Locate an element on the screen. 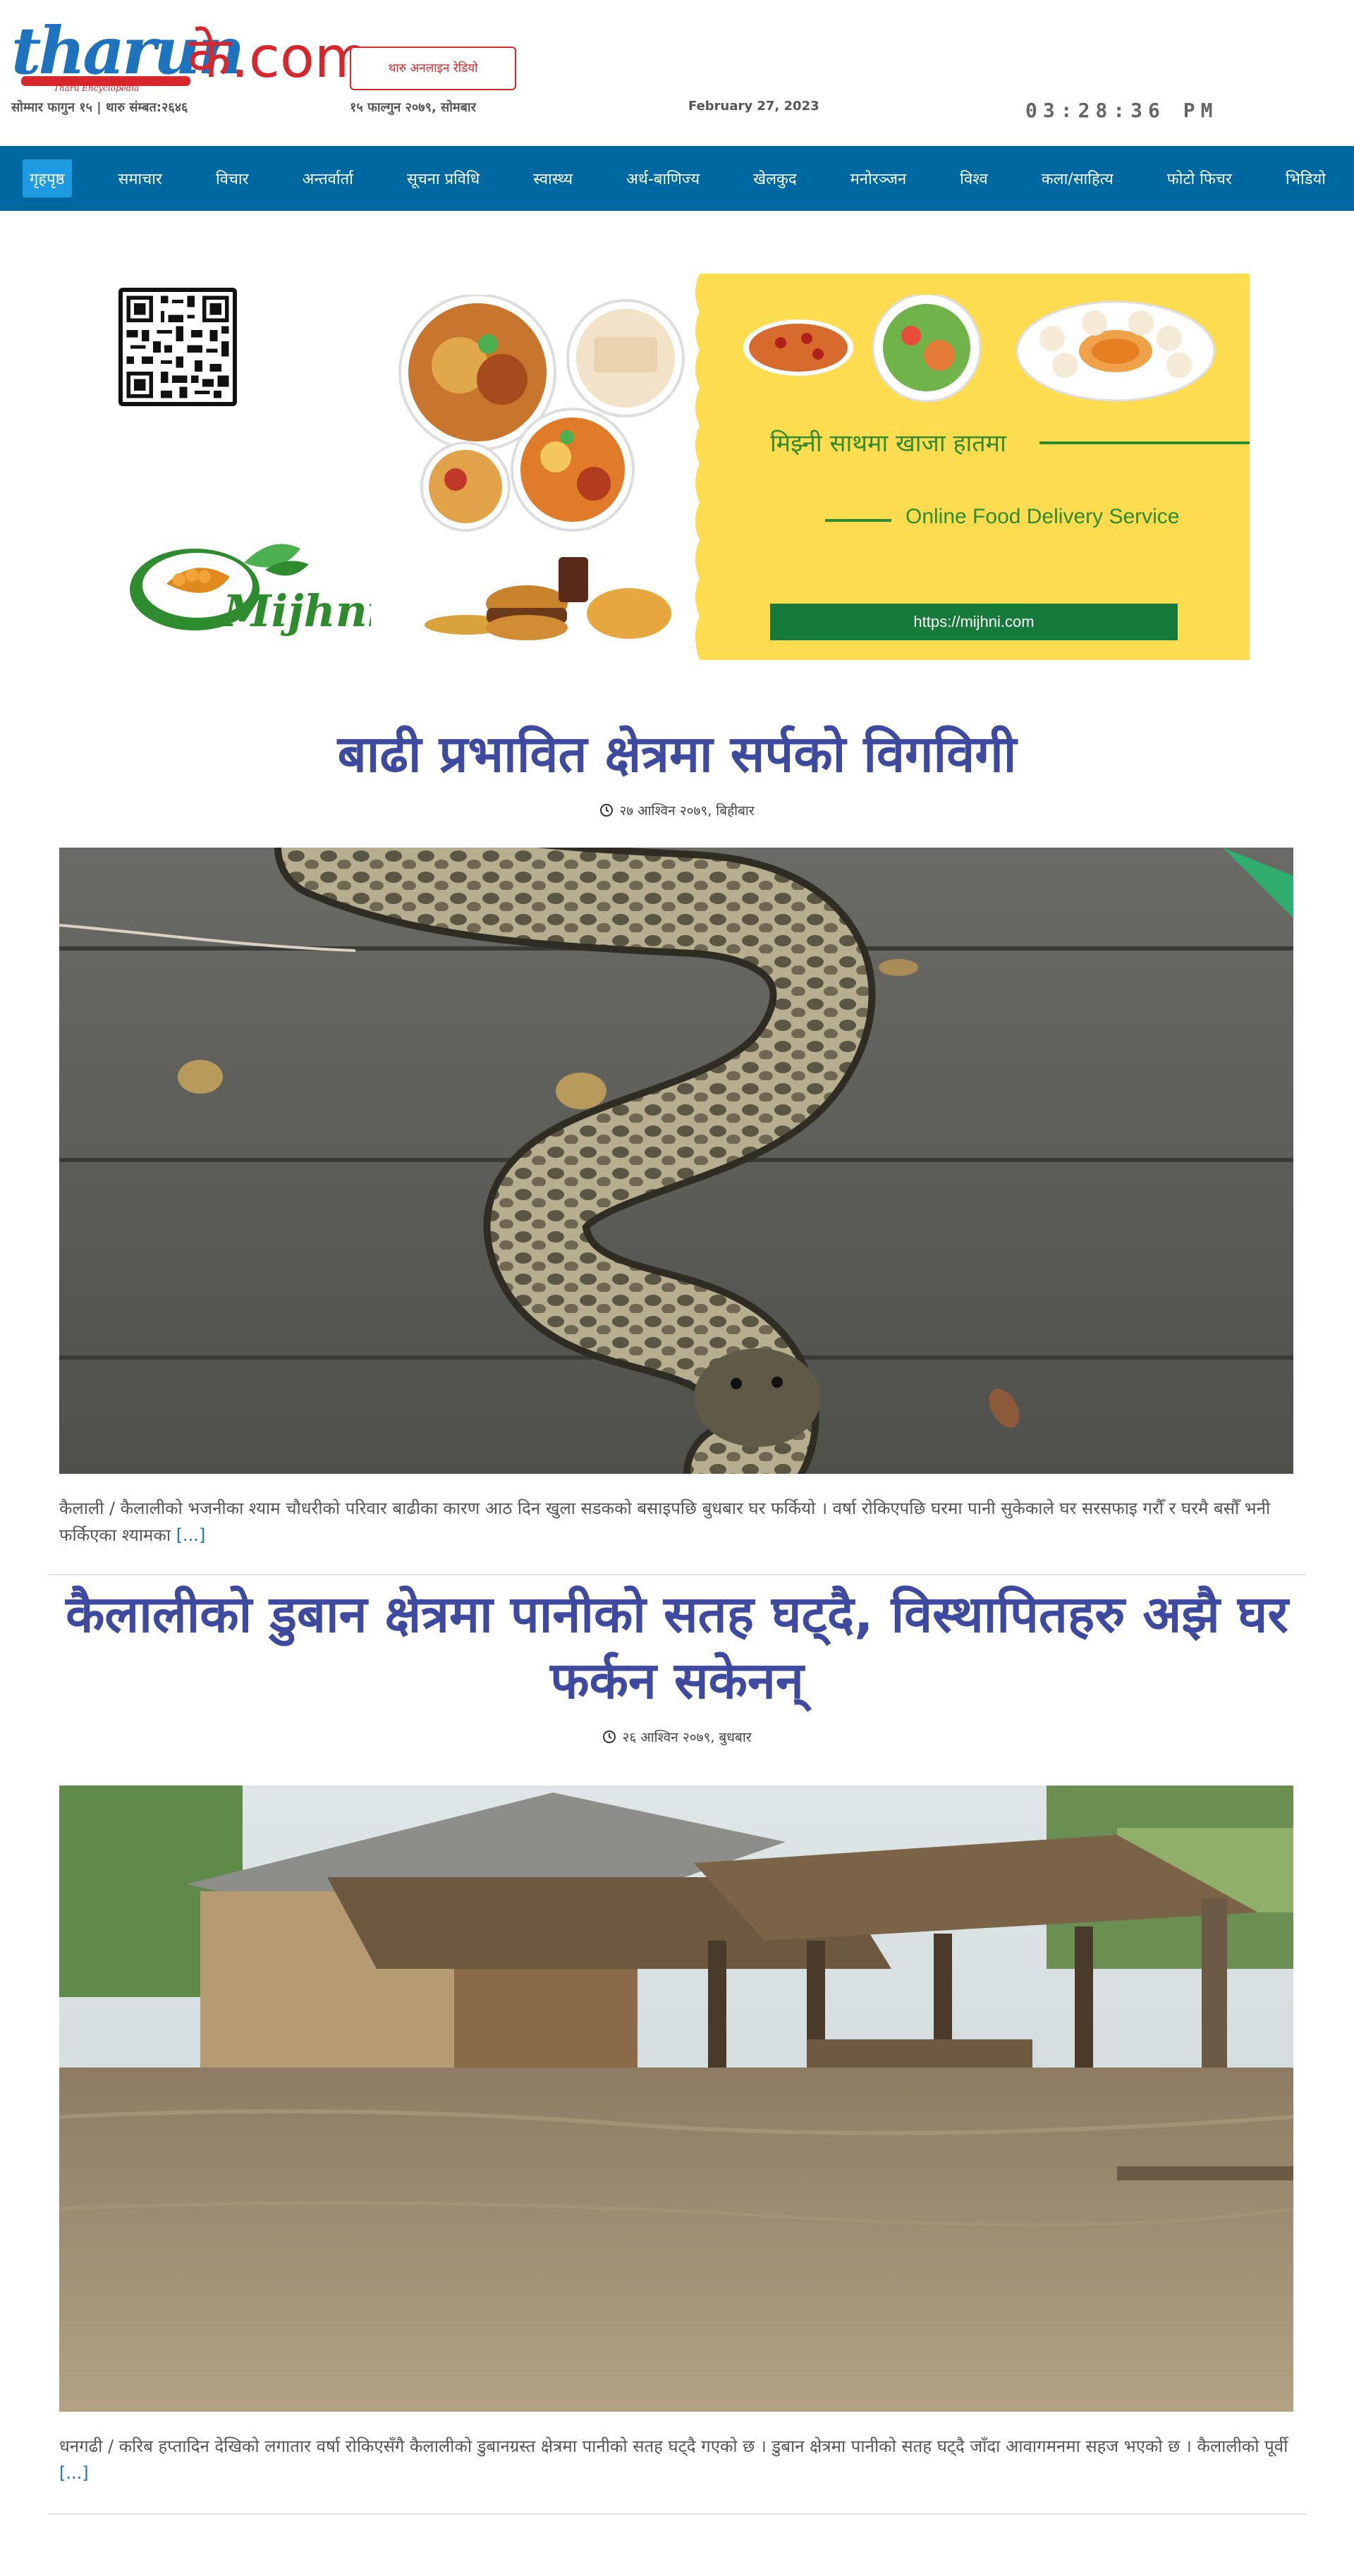  nav-item: मनोरञ्जन is located at coordinates (878, 178).